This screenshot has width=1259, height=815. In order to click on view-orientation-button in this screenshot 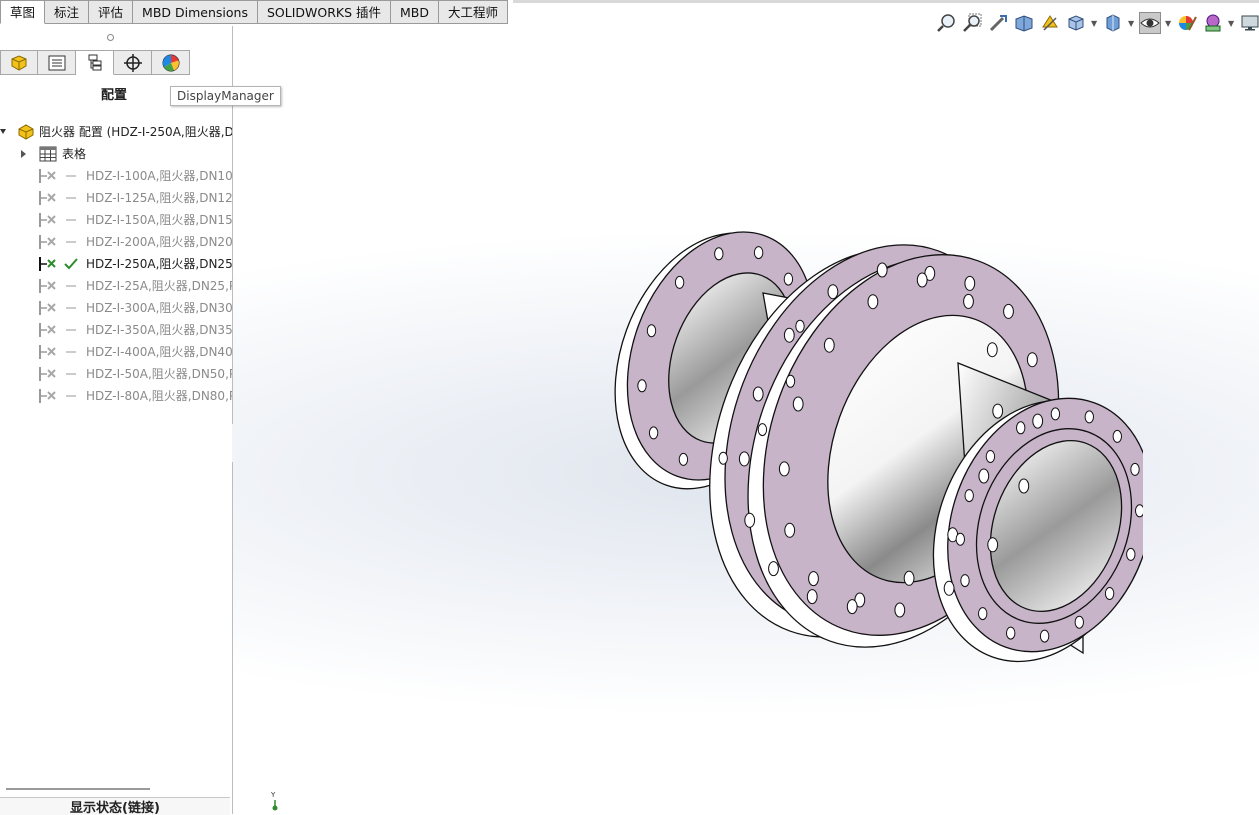, I will do `click(1076, 23)`.